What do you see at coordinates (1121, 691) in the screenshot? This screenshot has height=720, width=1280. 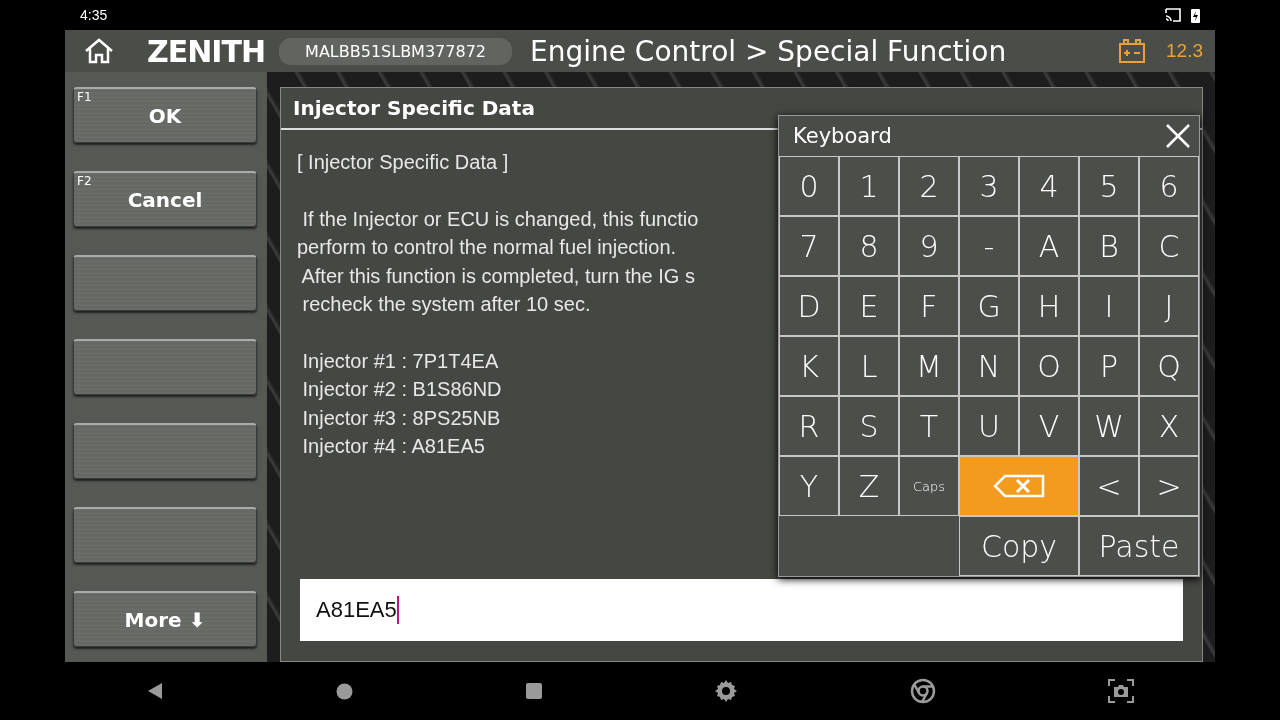 I see `screenshot-icon` at bounding box center [1121, 691].